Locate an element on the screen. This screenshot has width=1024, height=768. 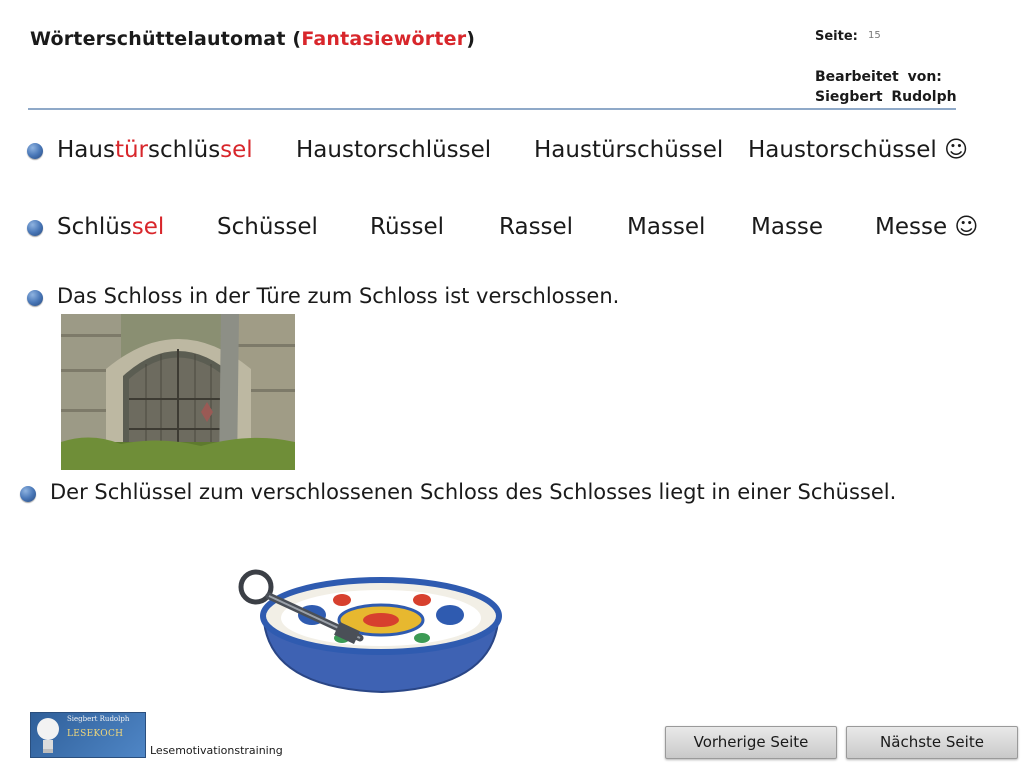
word-massel: Massel is located at coordinates (666, 227).